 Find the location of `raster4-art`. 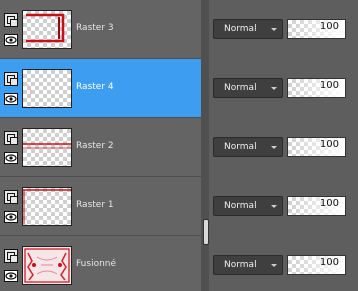

raster4-art is located at coordinates (29, 91).